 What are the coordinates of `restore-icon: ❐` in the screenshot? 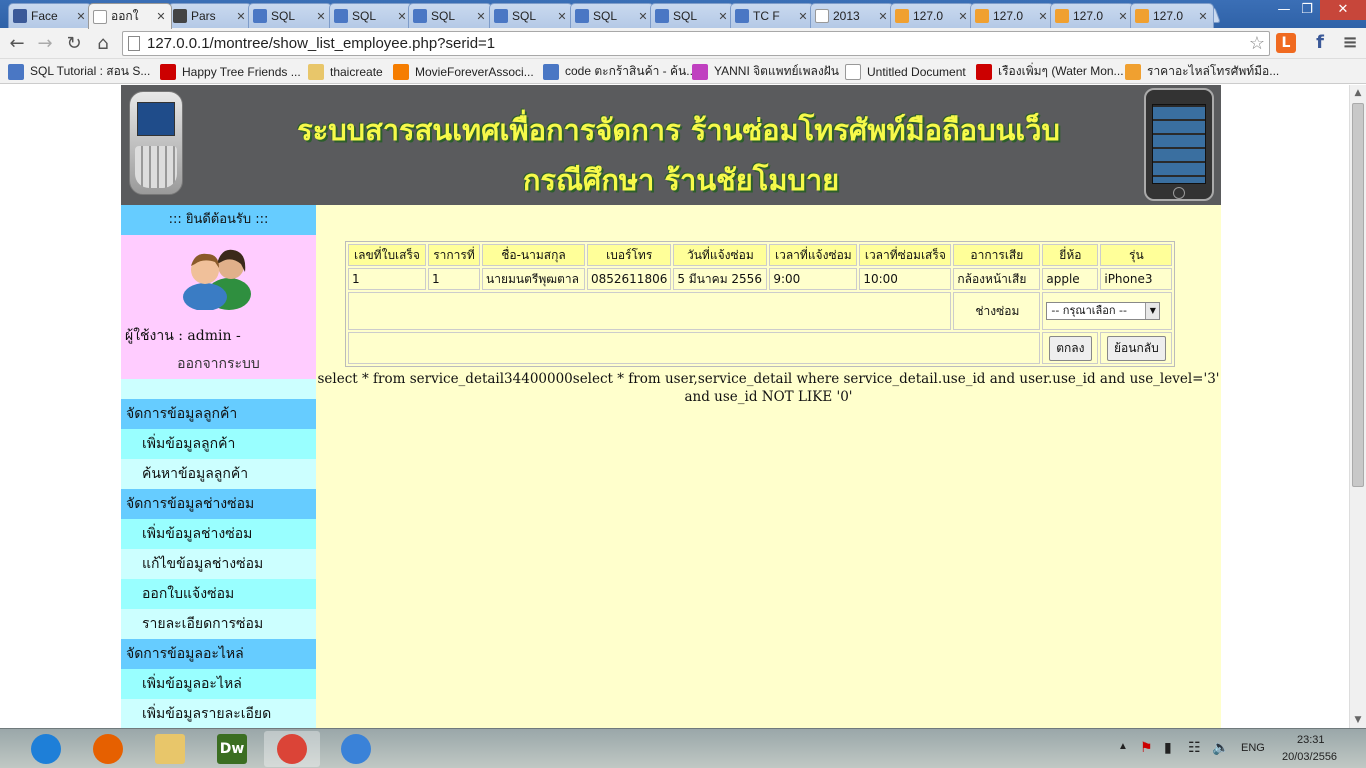 It's located at (1307, 10).